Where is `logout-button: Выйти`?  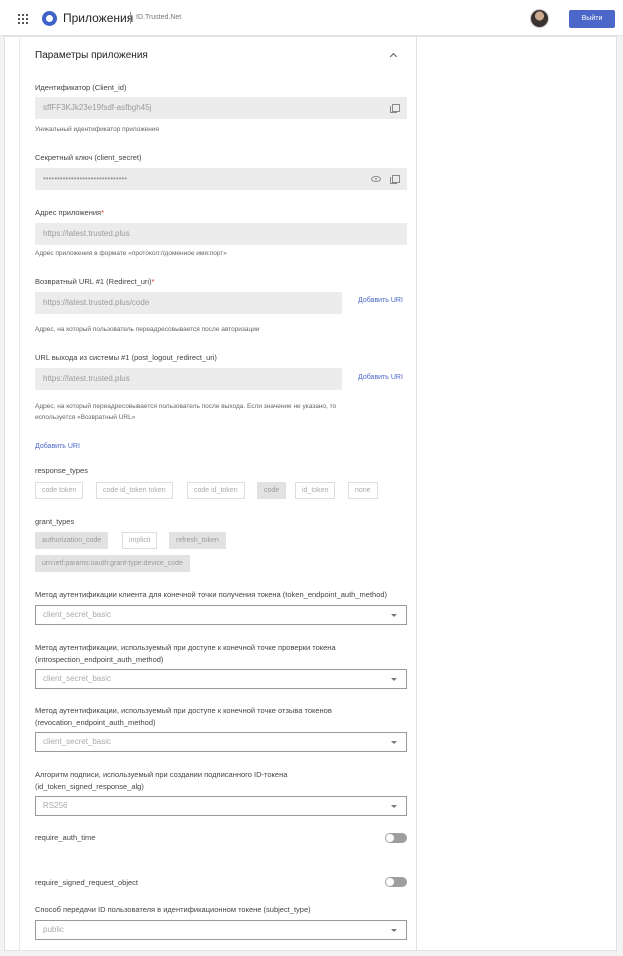
logout-button: Выйти is located at coordinates (592, 19).